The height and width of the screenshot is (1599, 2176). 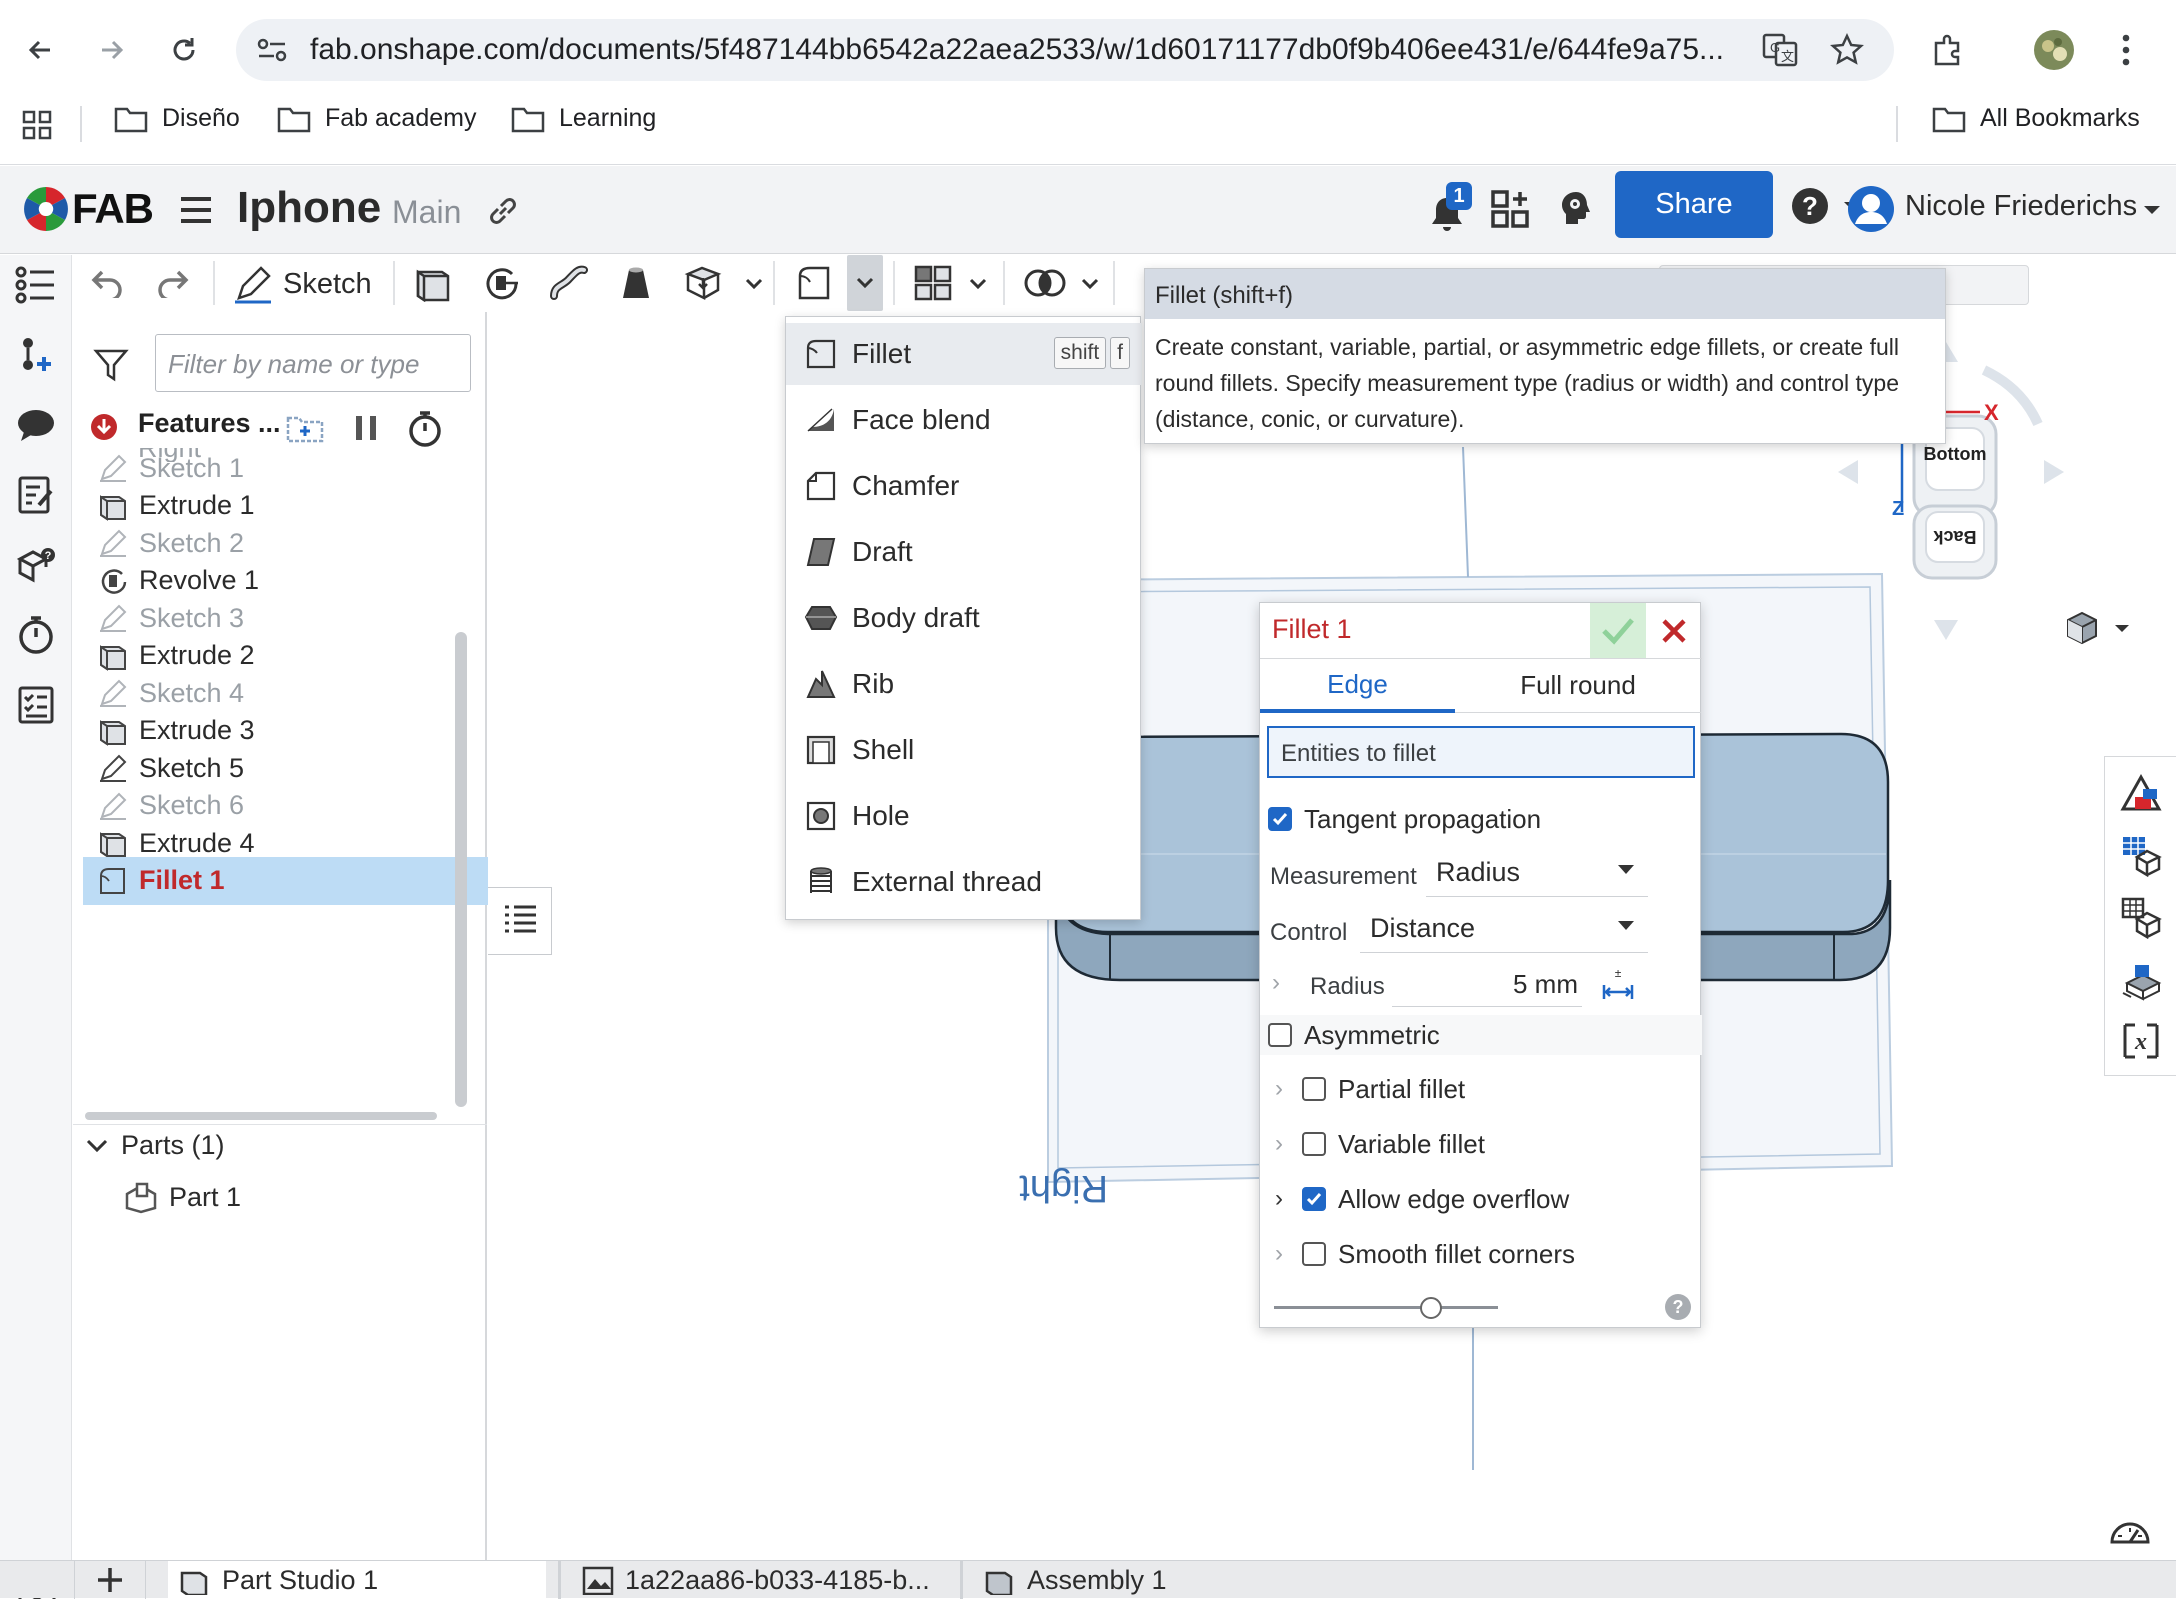 I want to click on sketch-button: Sketch, so click(x=302, y=284).